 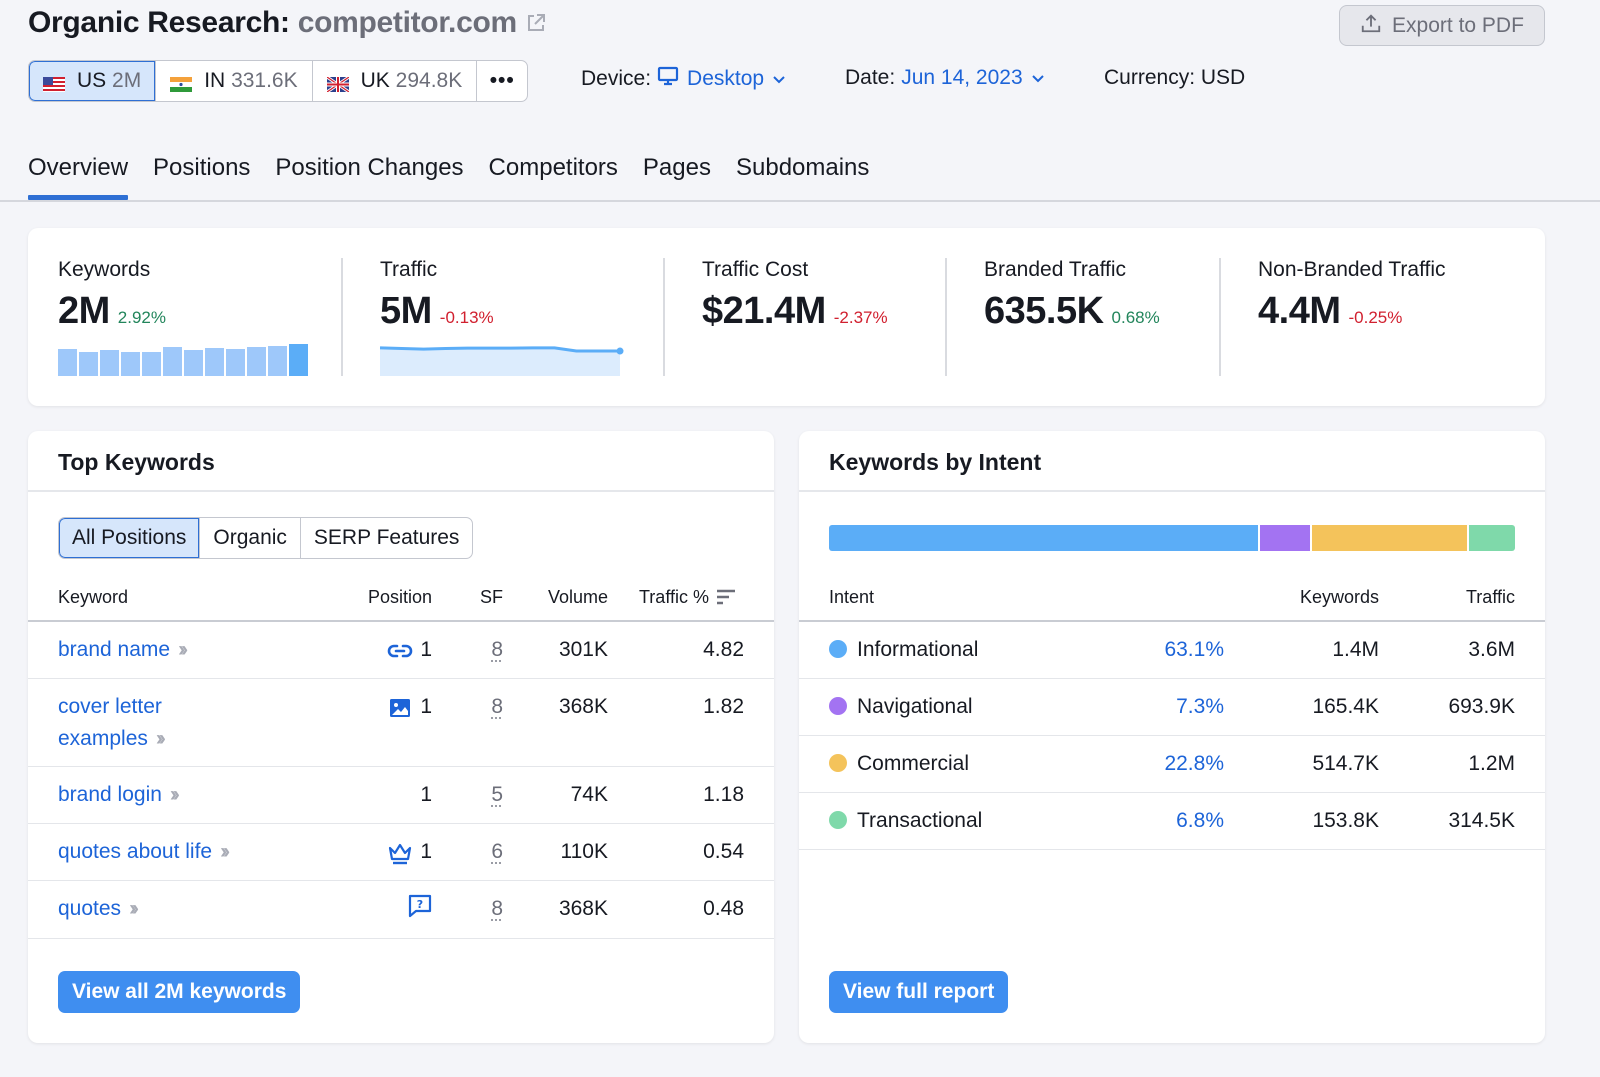 What do you see at coordinates (1352, 269) in the screenshot?
I see `metric-label: Non-Branded Traffic` at bounding box center [1352, 269].